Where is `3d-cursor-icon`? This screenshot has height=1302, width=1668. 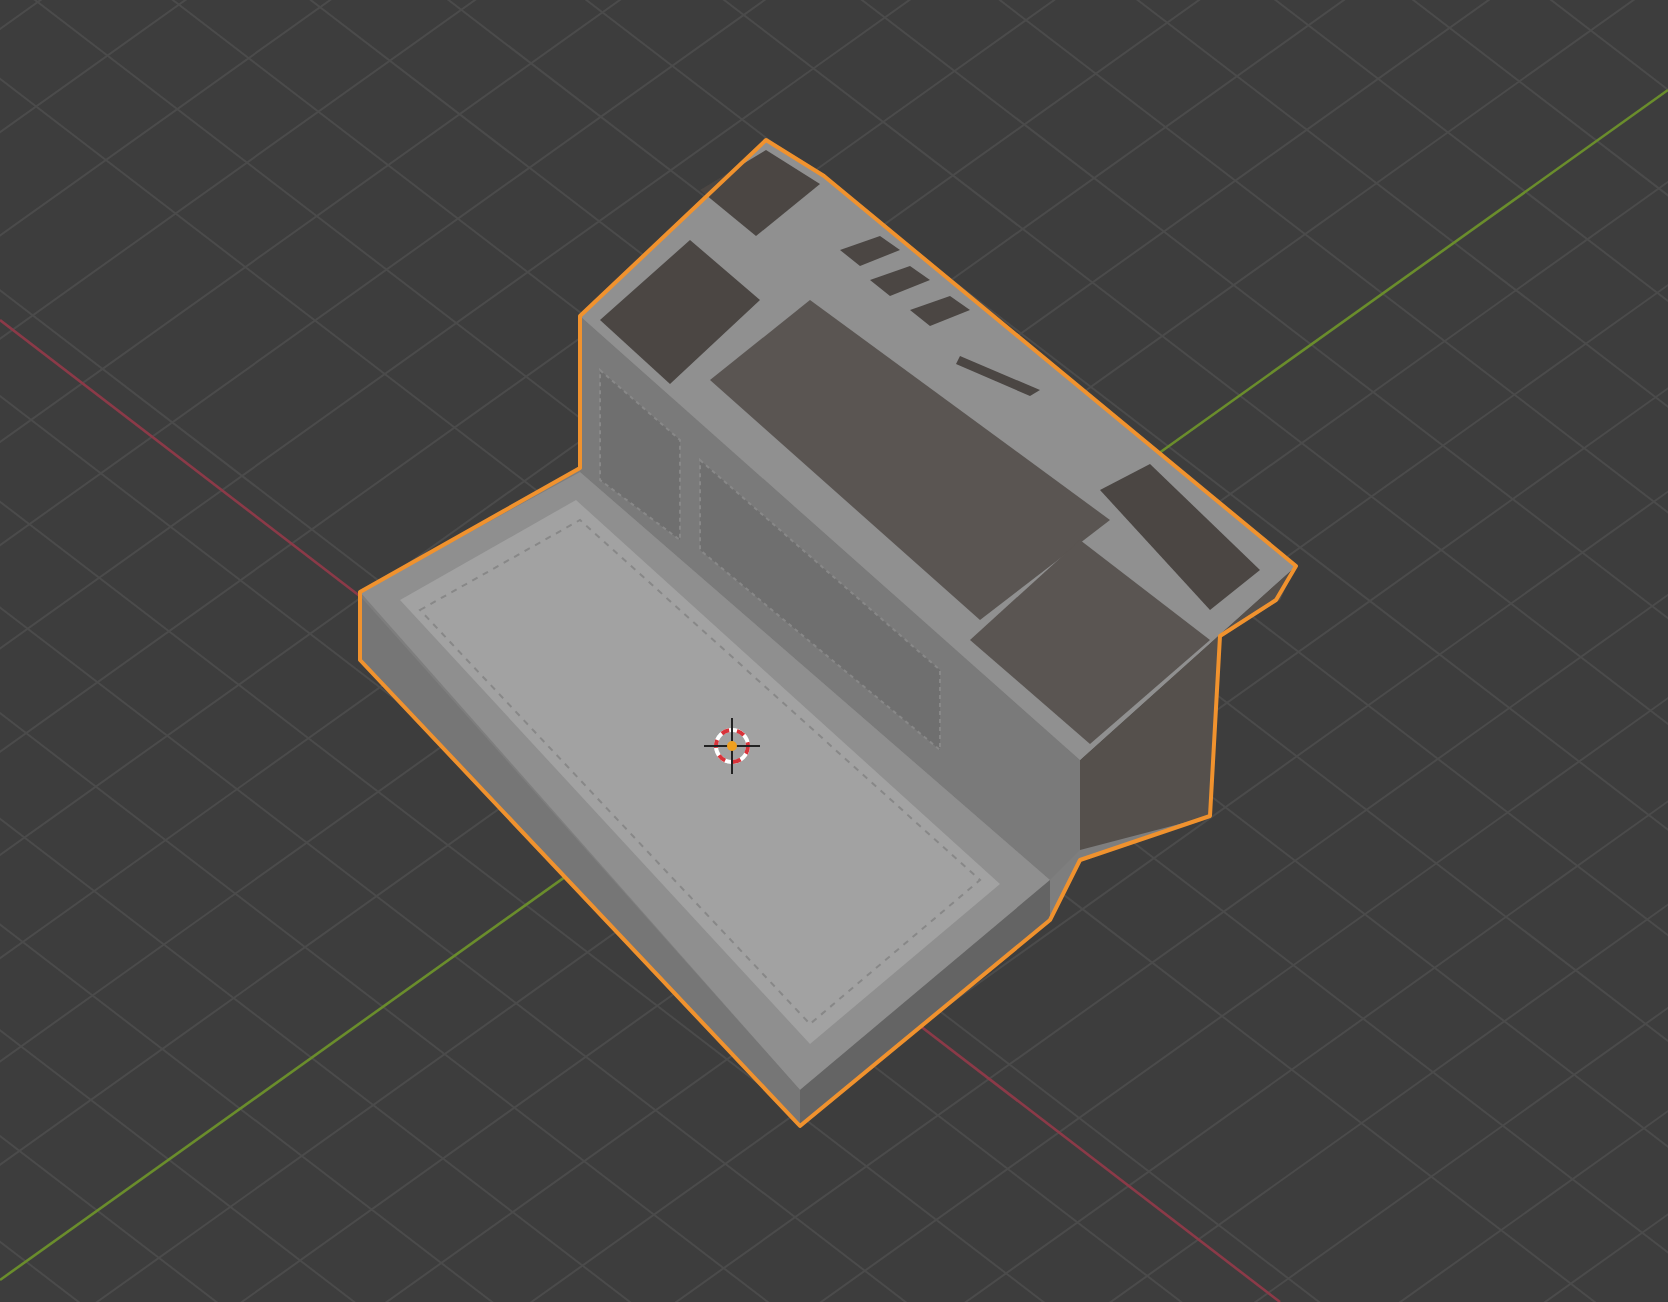 3d-cursor-icon is located at coordinates (732, 746).